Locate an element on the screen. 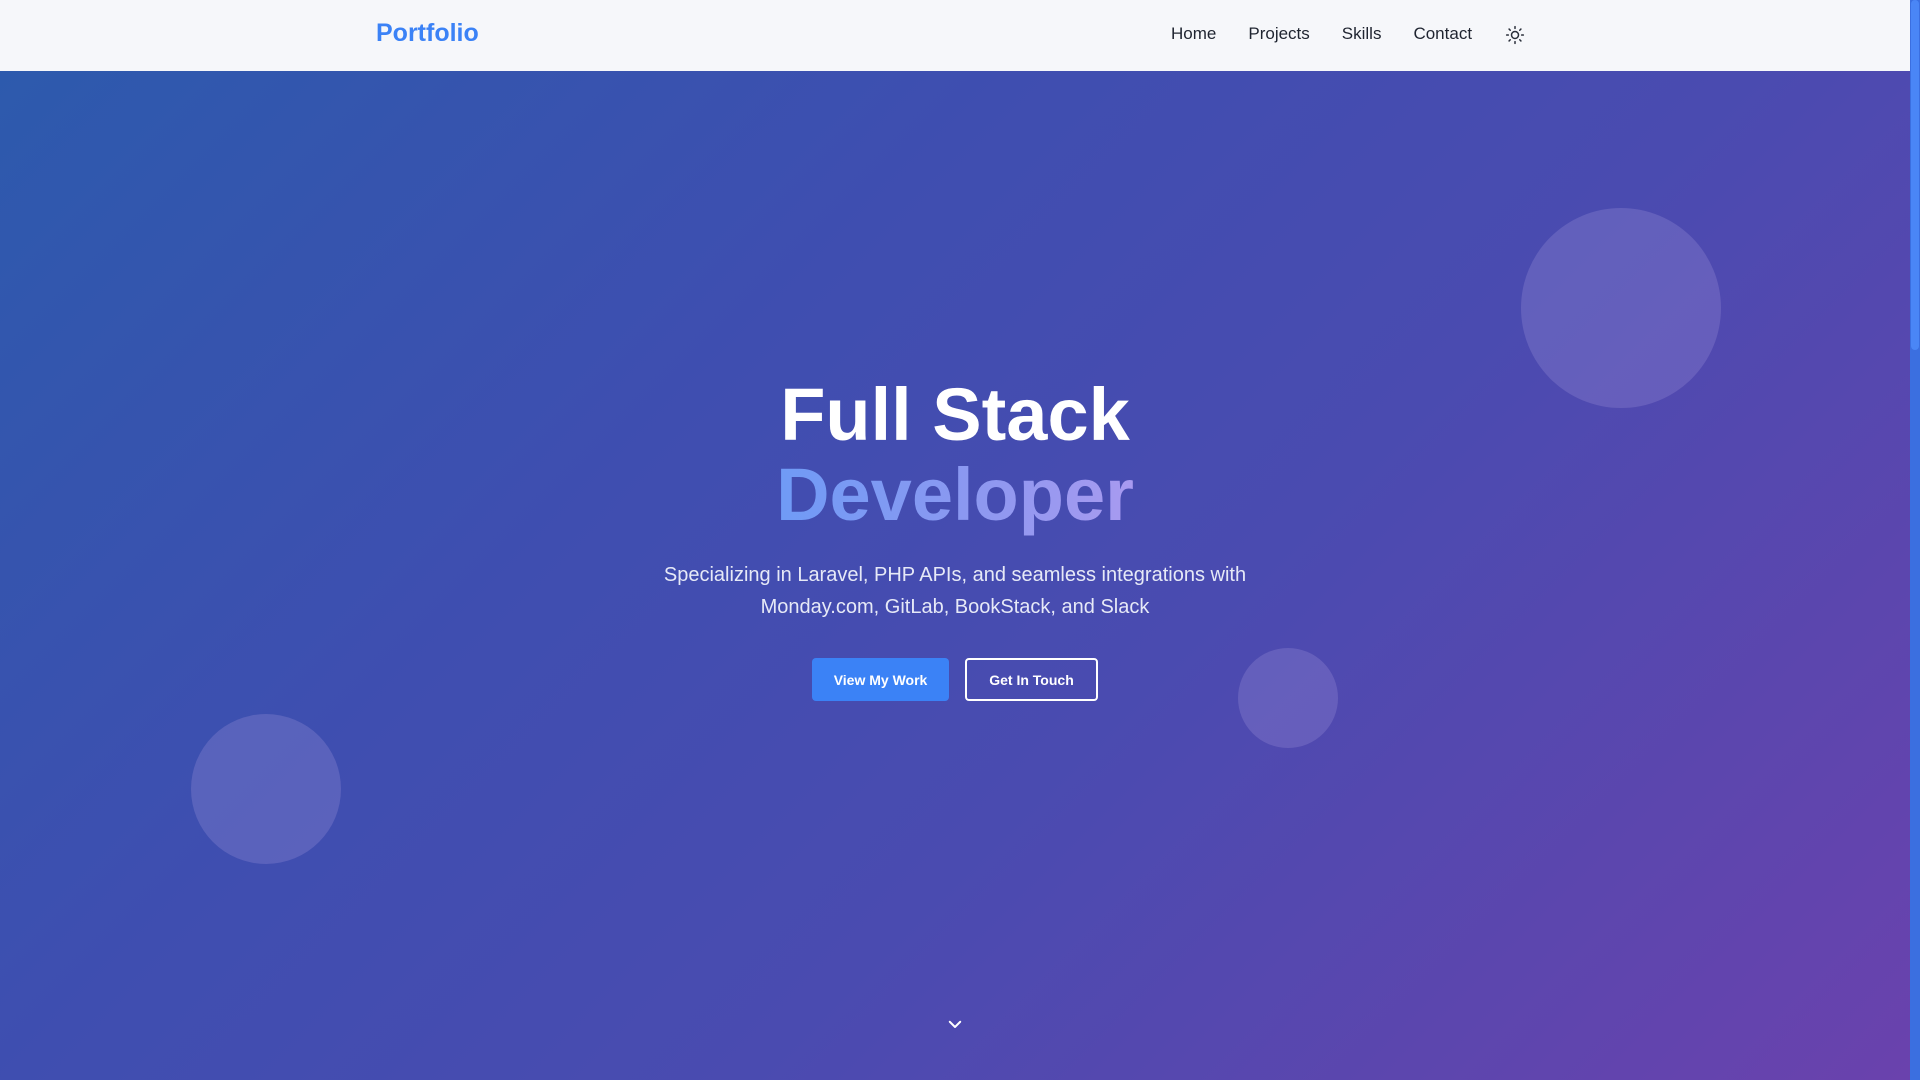 This screenshot has width=1920, height=1080. hero-title-highlight: Developer is located at coordinates (955, 495).